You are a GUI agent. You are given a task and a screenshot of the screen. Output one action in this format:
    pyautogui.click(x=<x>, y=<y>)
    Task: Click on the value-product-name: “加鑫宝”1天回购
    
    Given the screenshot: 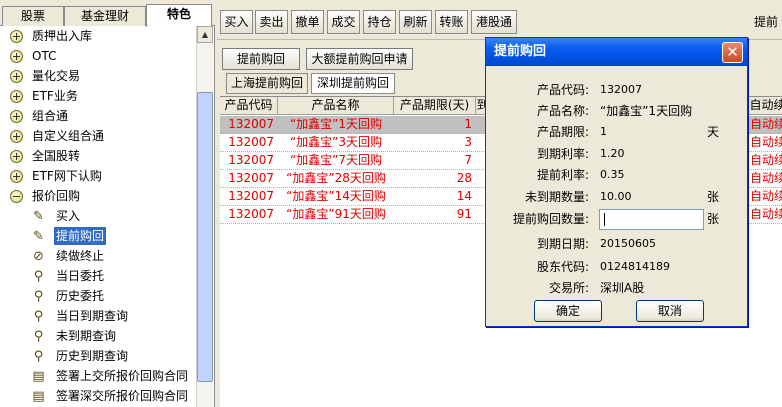 What is the action you would take?
    pyautogui.click(x=646, y=111)
    